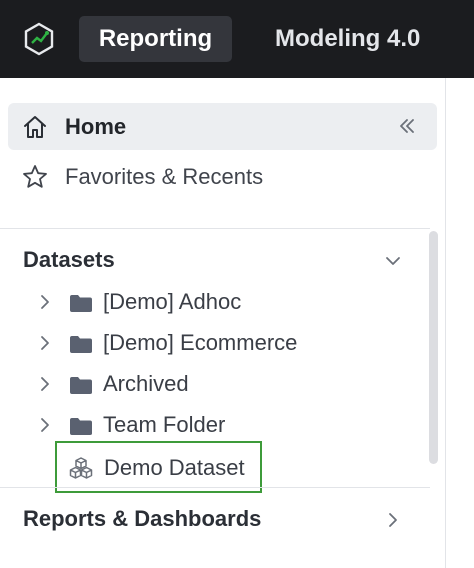 This screenshot has width=474, height=568. Describe the element at coordinates (35, 176) in the screenshot. I see `star-icon` at that location.